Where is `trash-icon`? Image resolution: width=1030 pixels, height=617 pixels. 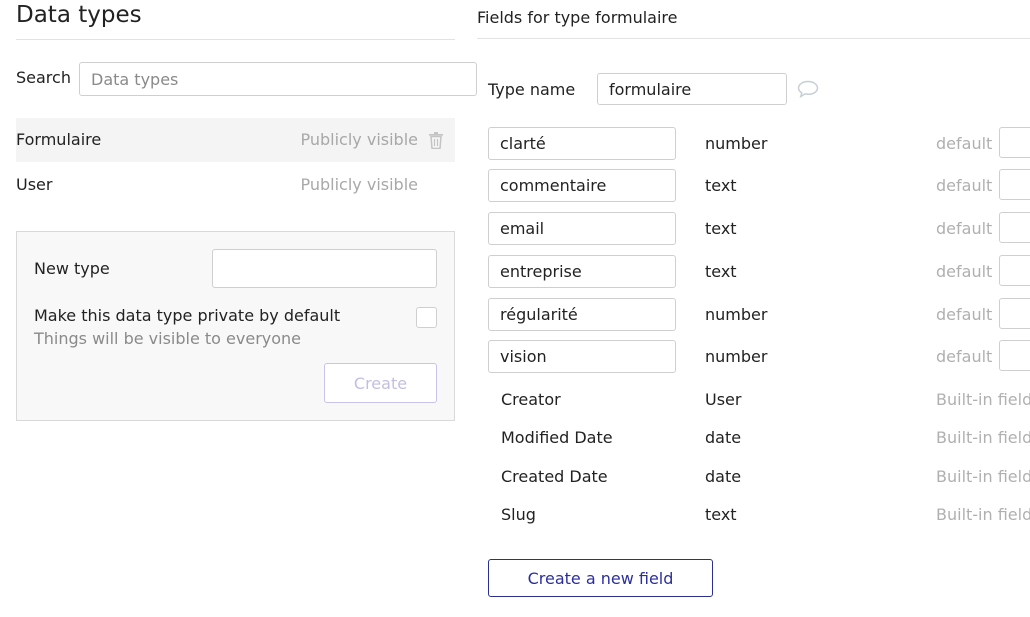 trash-icon is located at coordinates (436, 140).